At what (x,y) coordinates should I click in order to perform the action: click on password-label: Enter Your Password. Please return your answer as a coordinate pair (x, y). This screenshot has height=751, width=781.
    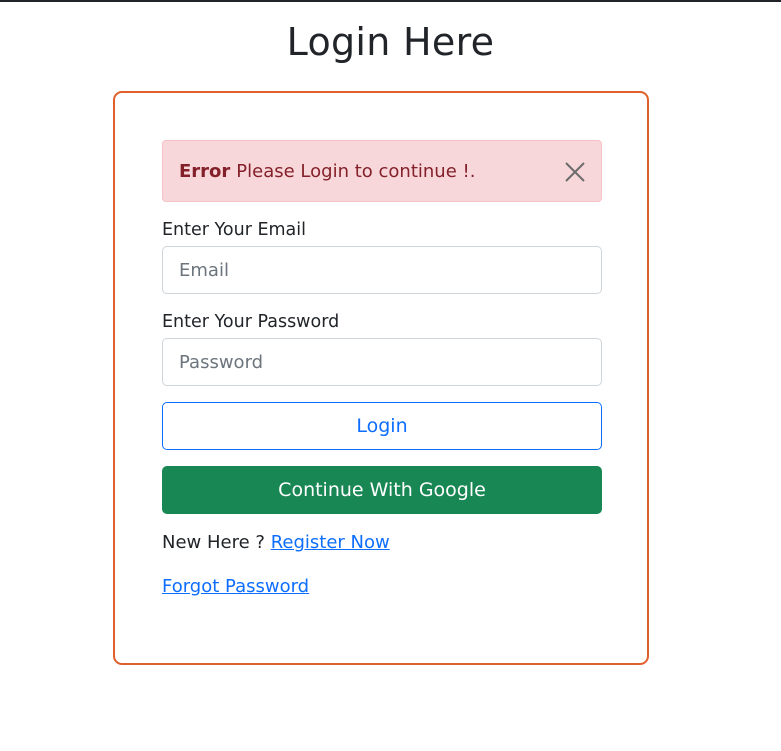
    Looking at the image, I should click on (251, 322).